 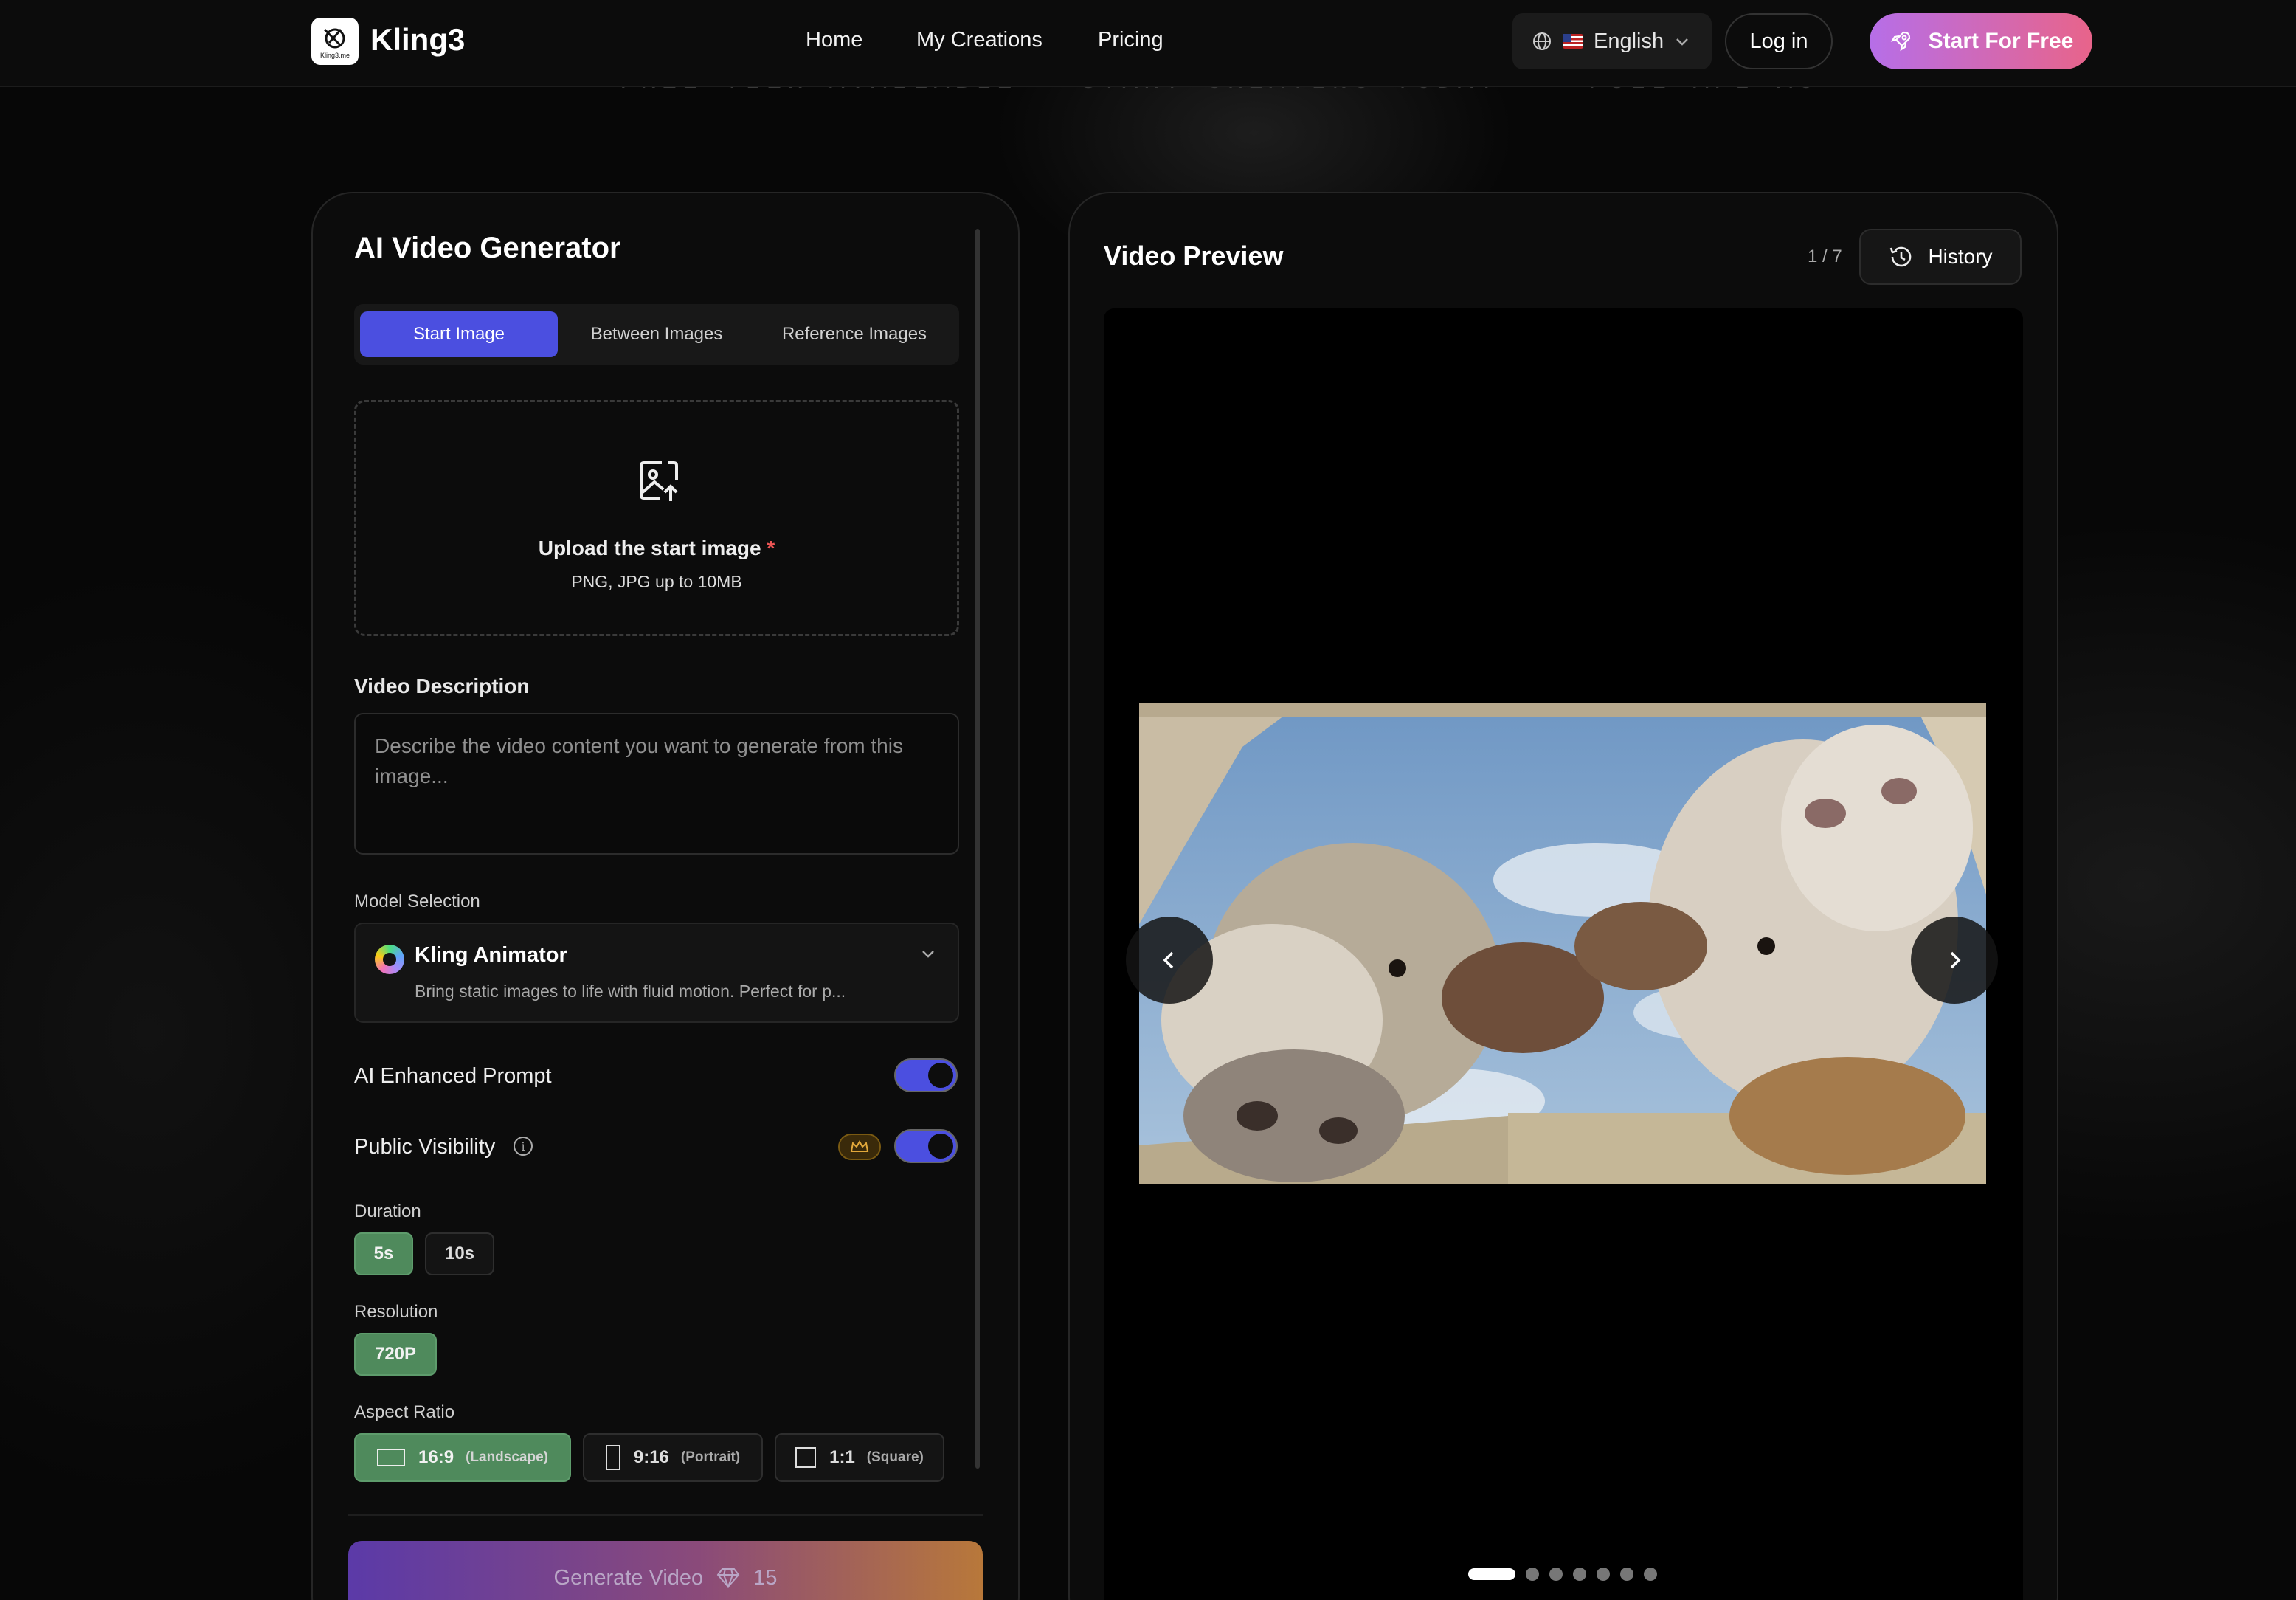 What do you see at coordinates (1901, 256) in the screenshot?
I see `history-icon` at bounding box center [1901, 256].